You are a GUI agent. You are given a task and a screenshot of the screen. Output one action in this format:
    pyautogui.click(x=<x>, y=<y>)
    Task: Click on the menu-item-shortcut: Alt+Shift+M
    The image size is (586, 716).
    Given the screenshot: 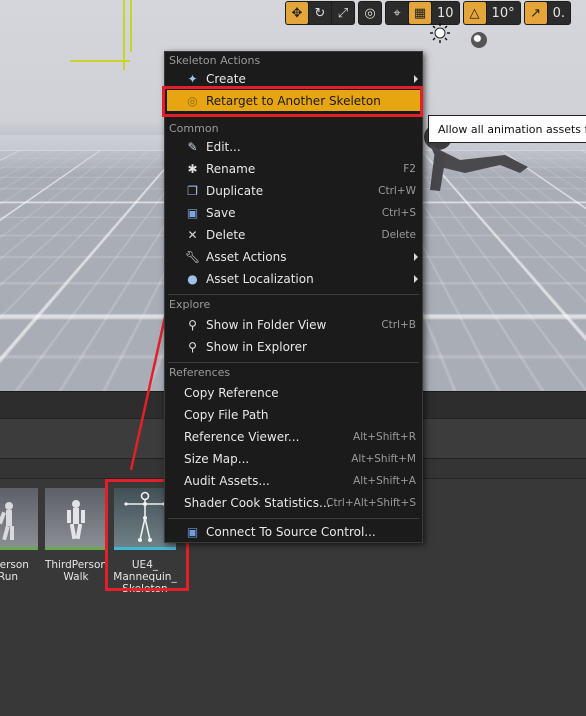 What is the action you would take?
    pyautogui.click(x=383, y=458)
    